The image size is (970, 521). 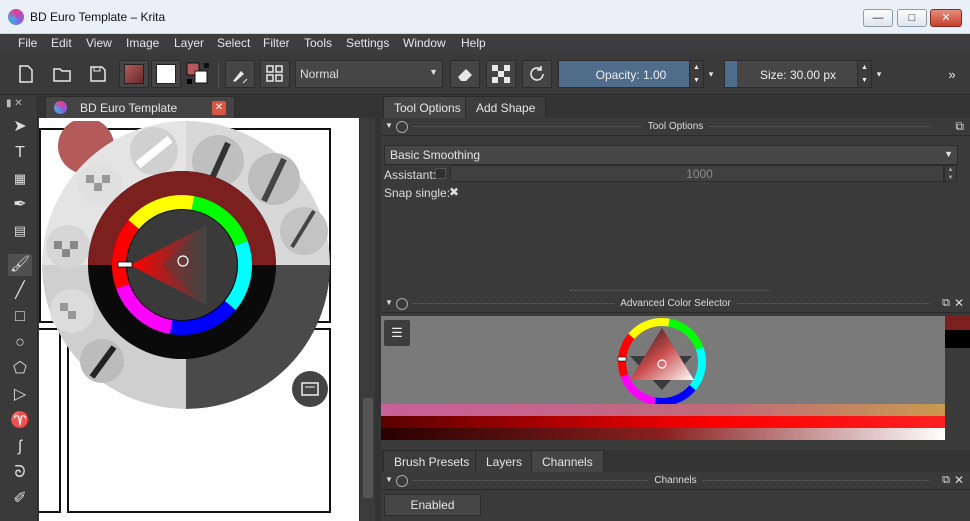 What do you see at coordinates (275, 74) in the screenshot?
I see `brush-settings-button` at bounding box center [275, 74].